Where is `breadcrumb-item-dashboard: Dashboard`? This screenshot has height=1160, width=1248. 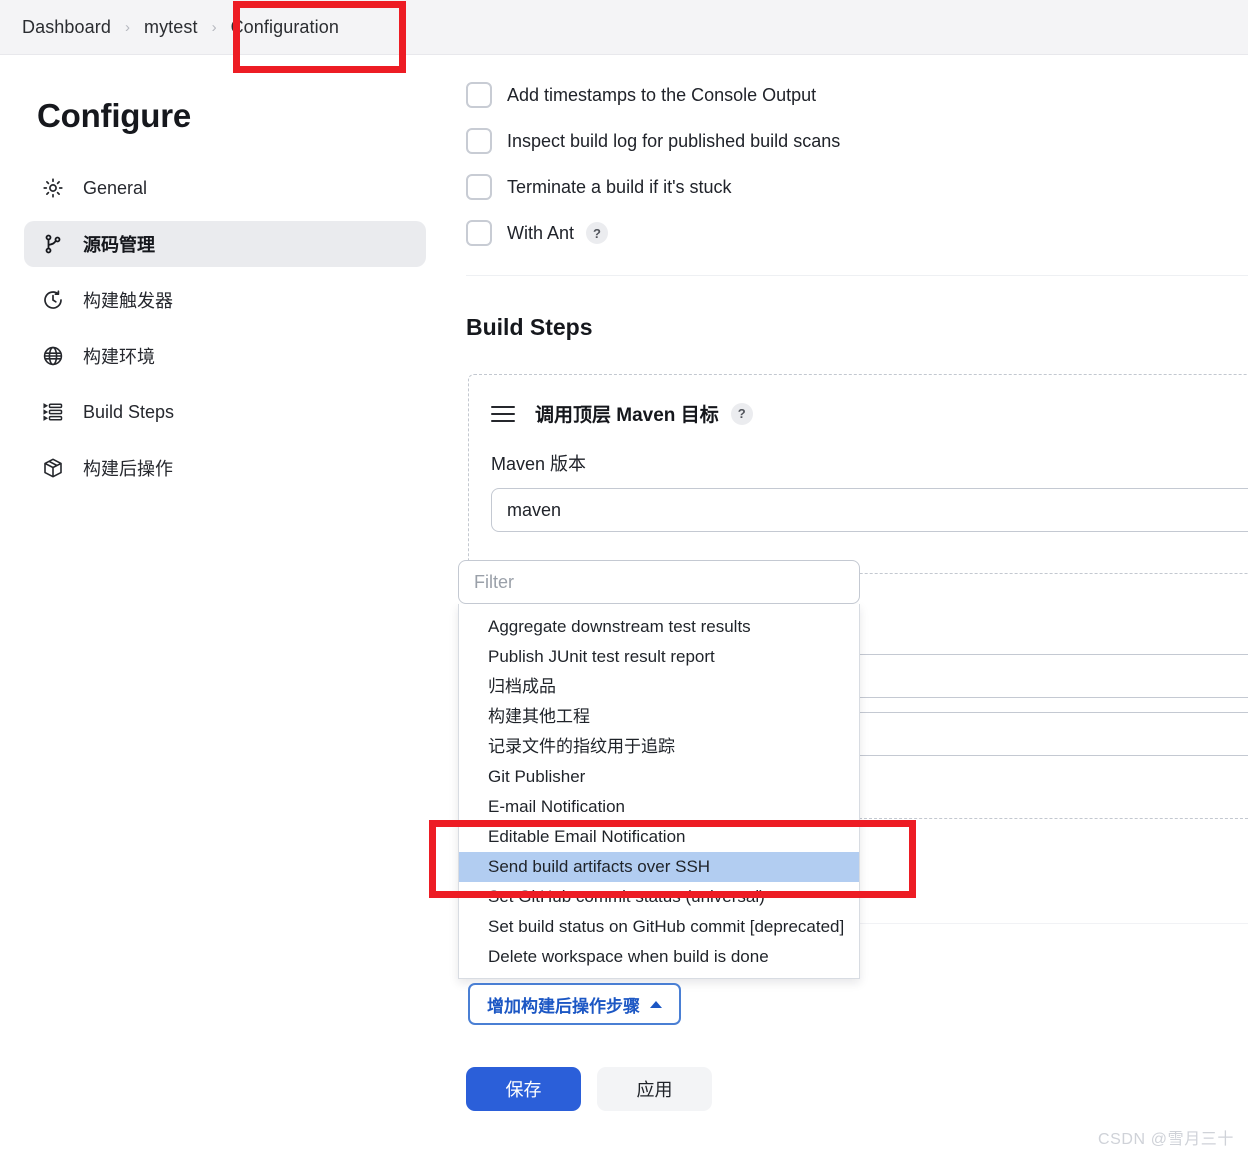 breadcrumb-item-dashboard: Dashboard is located at coordinates (66, 27).